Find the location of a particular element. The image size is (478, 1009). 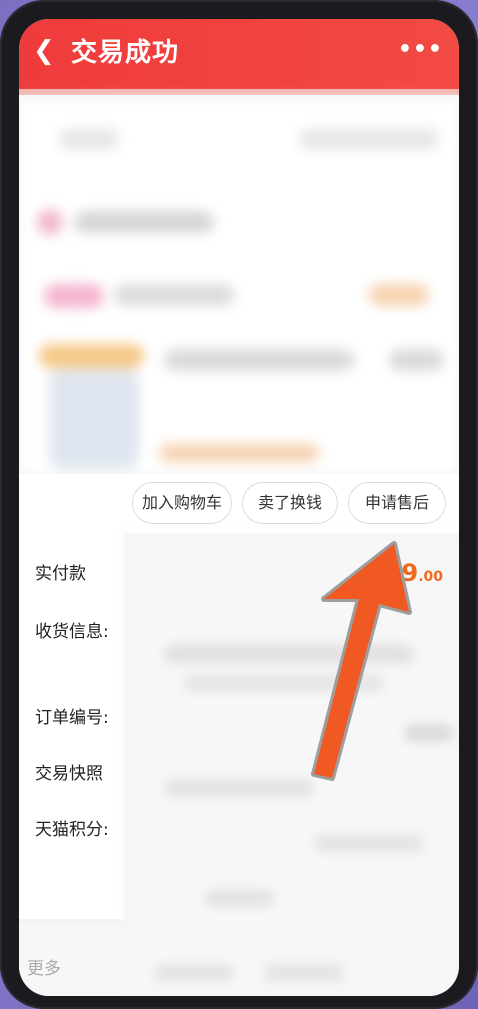

more-link: 更多 is located at coordinates (44, 966).